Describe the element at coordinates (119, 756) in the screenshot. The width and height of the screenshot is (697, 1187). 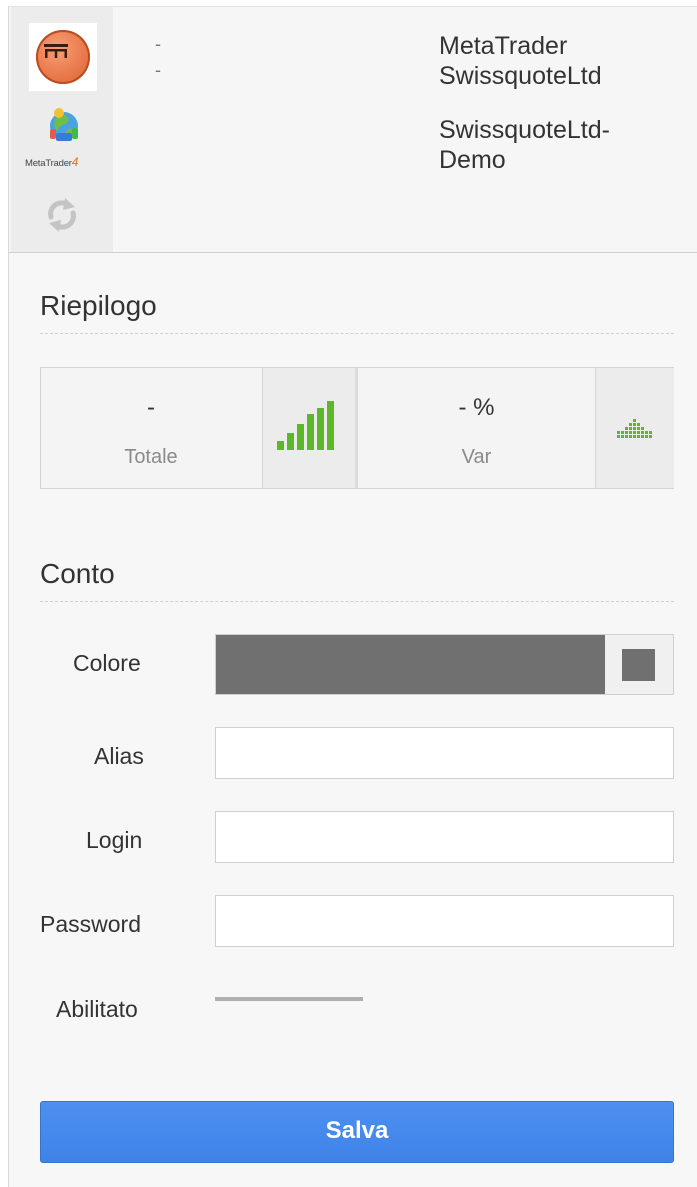
I see `alias-label: Alias` at that location.